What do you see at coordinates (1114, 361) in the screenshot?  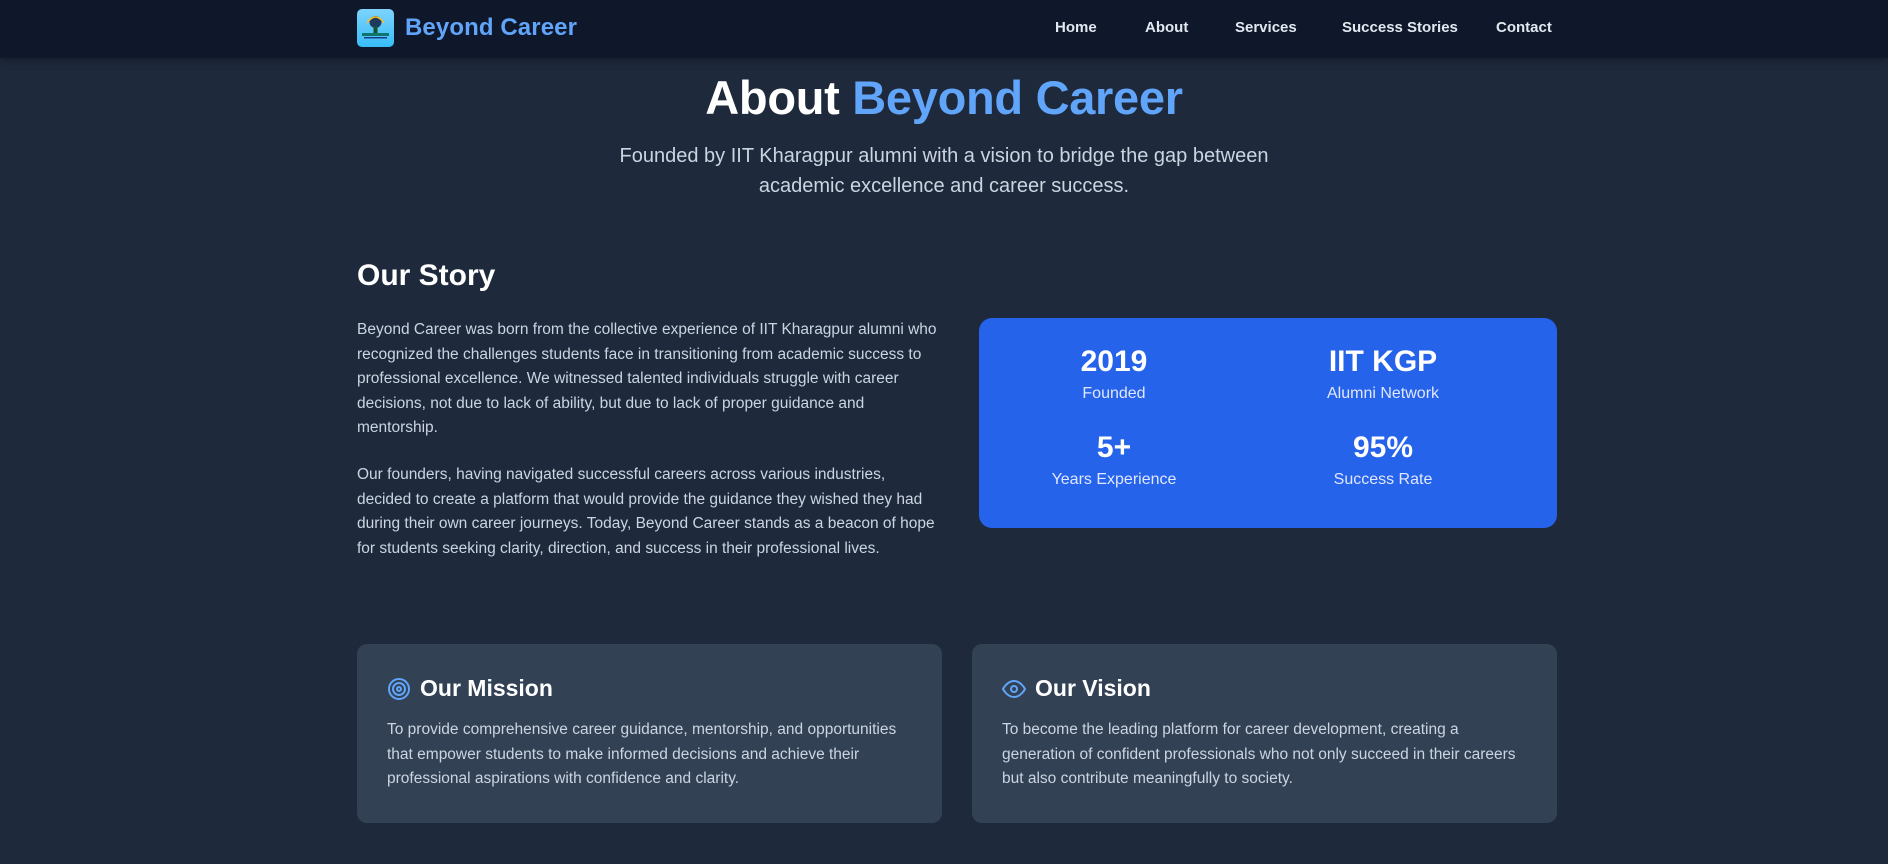 I see `stat-value: 2019` at bounding box center [1114, 361].